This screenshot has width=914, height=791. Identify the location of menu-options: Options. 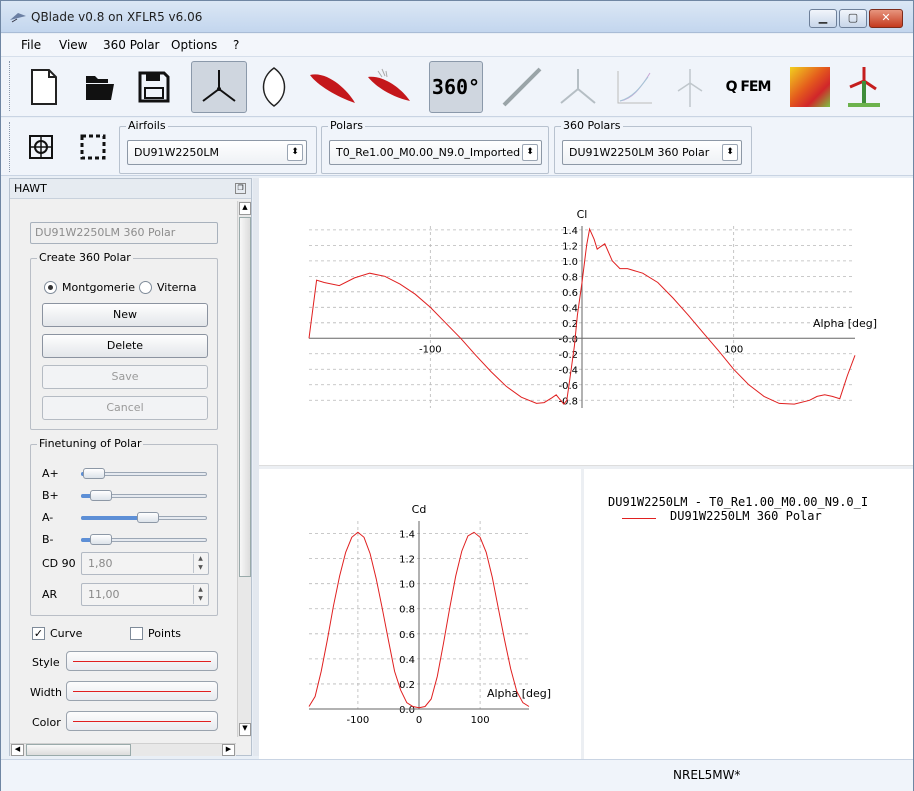
(194, 45).